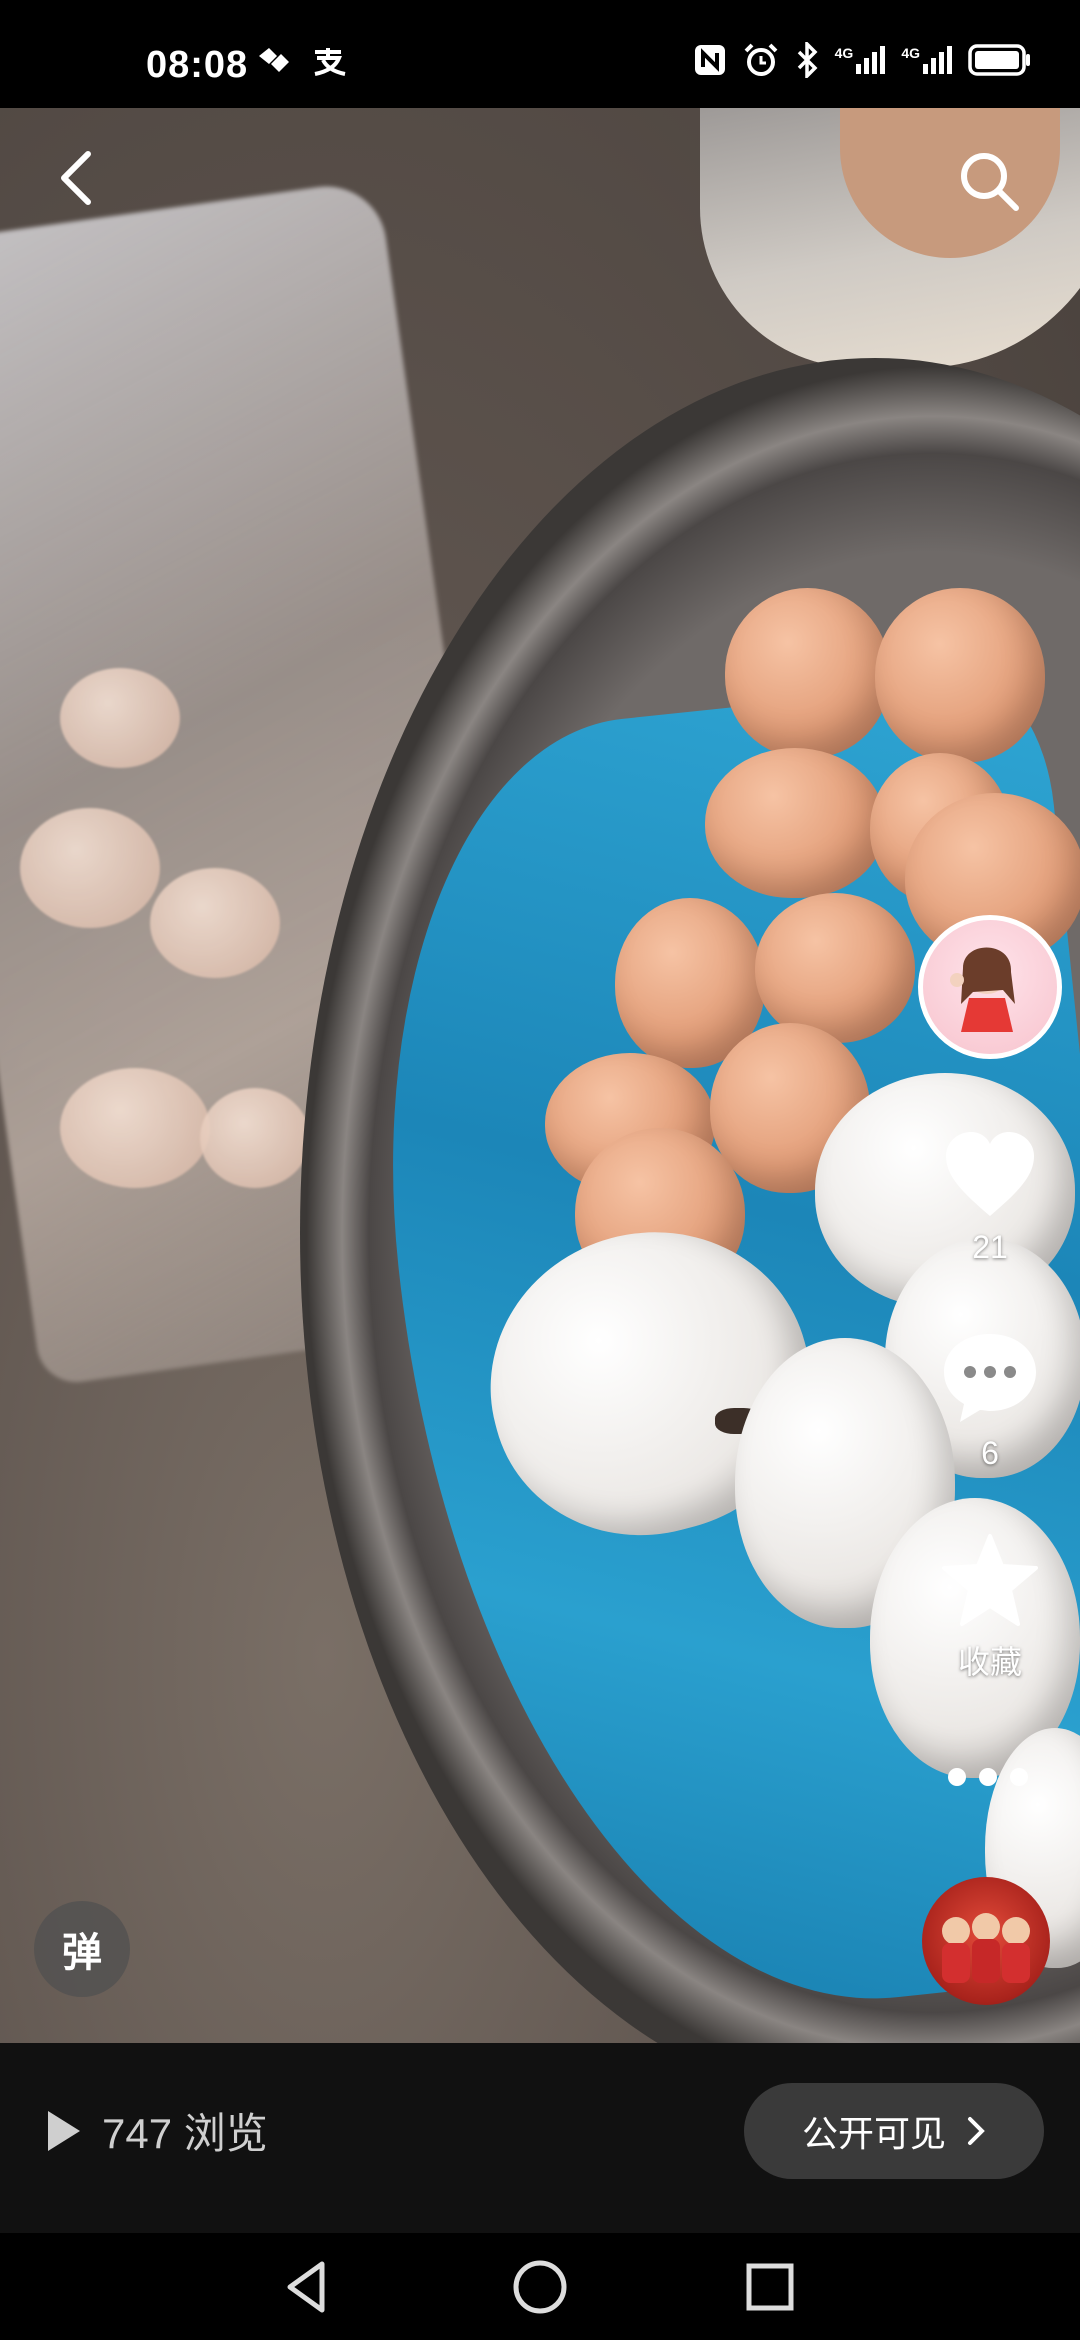  What do you see at coordinates (990, 1247) in the screenshot?
I see `like-count: 21` at bounding box center [990, 1247].